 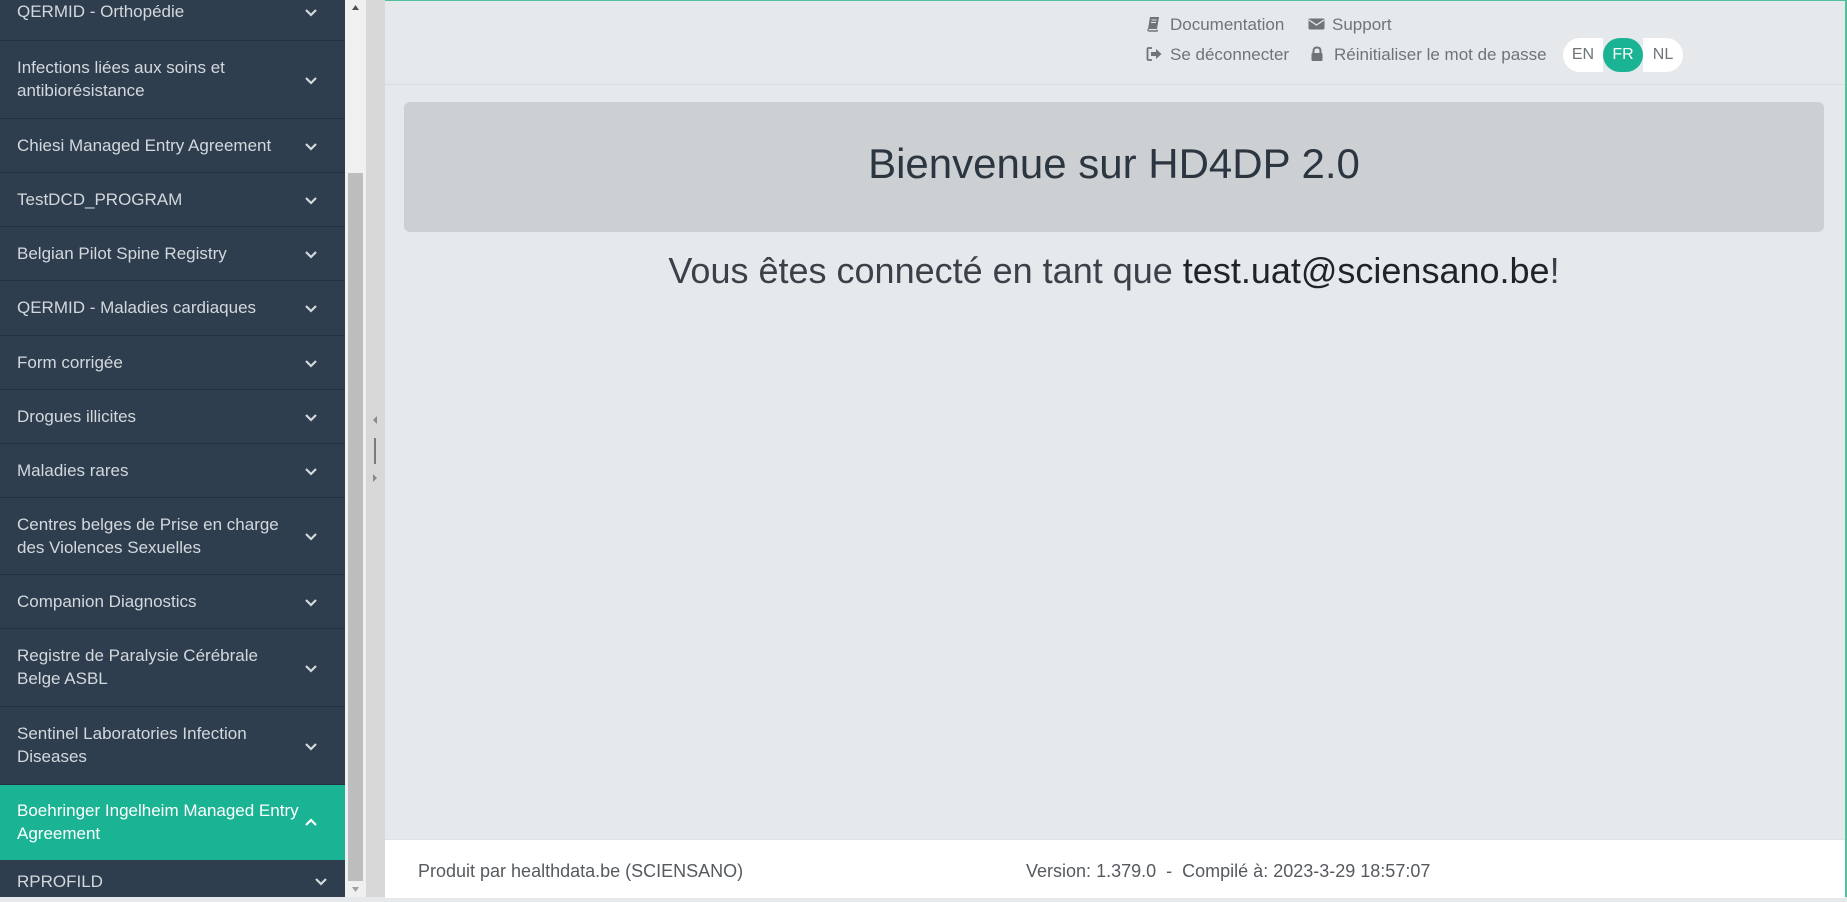 I want to click on scrollbar-thumb, so click(x=355, y=527).